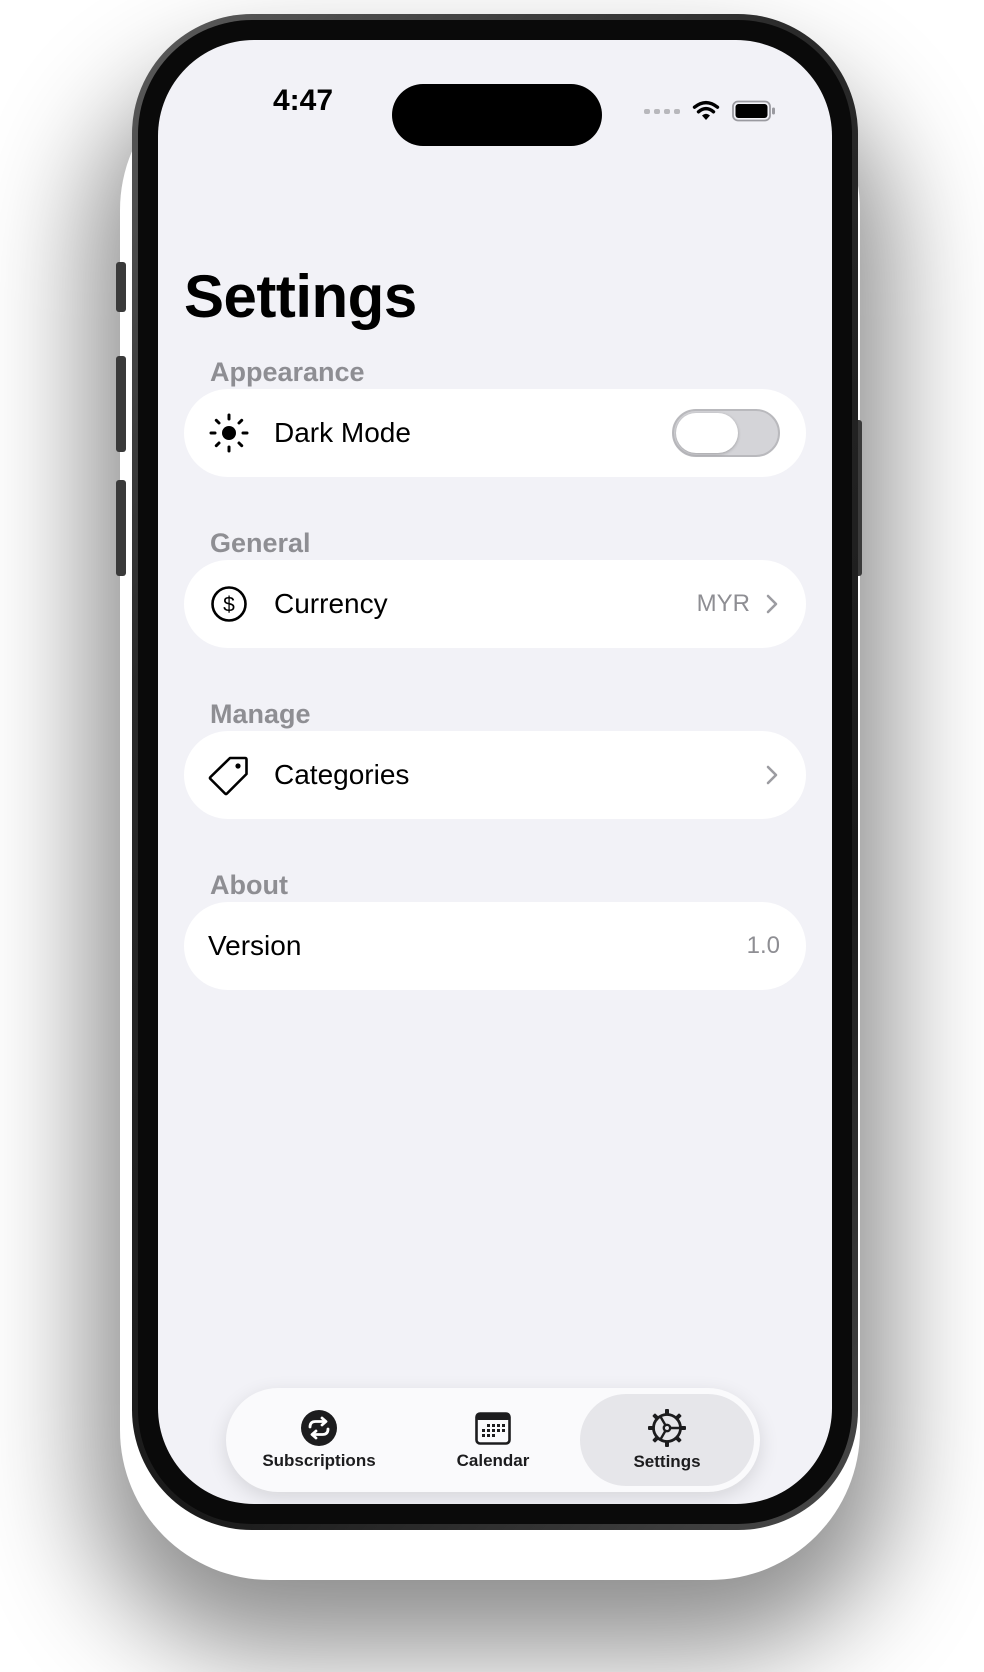 The height and width of the screenshot is (1672, 984). I want to click on categories-row: Categories, so click(495, 775).